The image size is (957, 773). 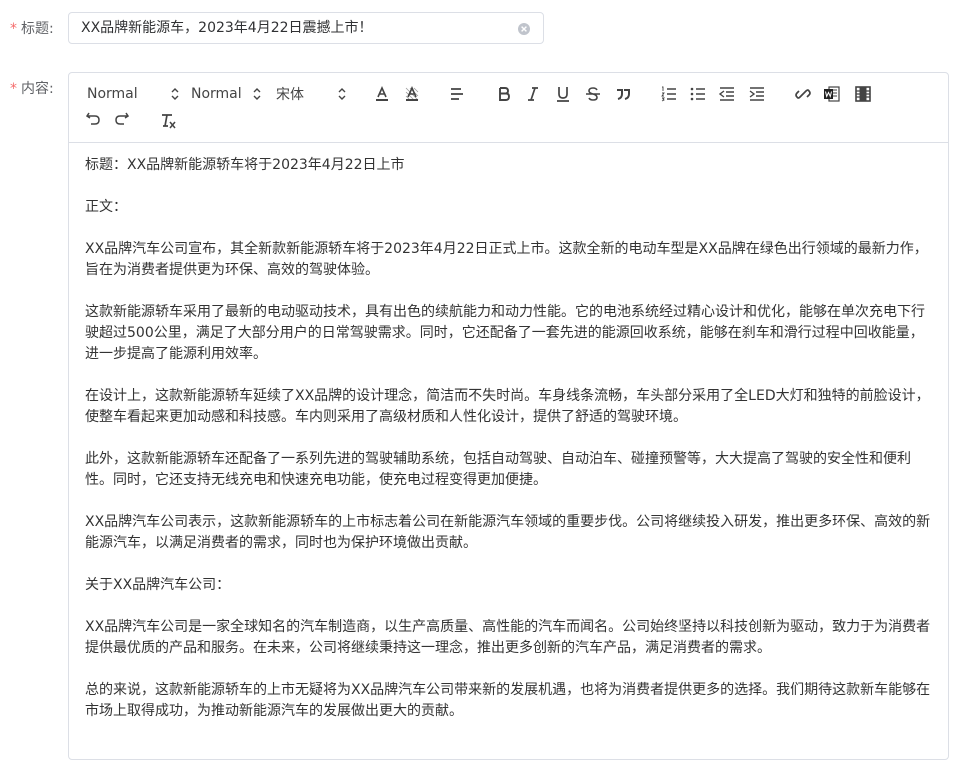 I want to click on video-button, so click(x=863, y=94).